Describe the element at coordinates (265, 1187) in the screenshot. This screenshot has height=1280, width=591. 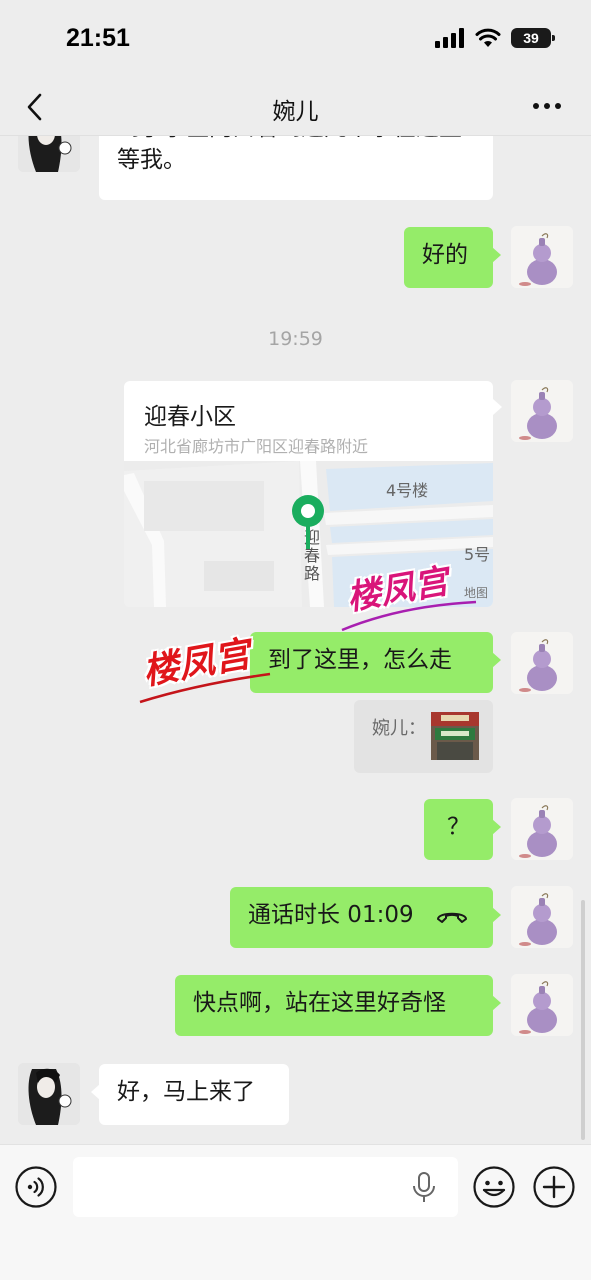
I see `message-input` at that location.